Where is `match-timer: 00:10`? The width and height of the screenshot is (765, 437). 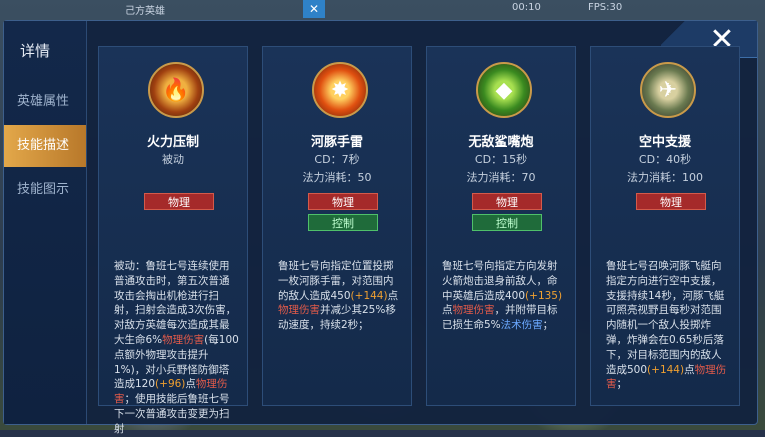 match-timer: 00:10 is located at coordinates (526, 7).